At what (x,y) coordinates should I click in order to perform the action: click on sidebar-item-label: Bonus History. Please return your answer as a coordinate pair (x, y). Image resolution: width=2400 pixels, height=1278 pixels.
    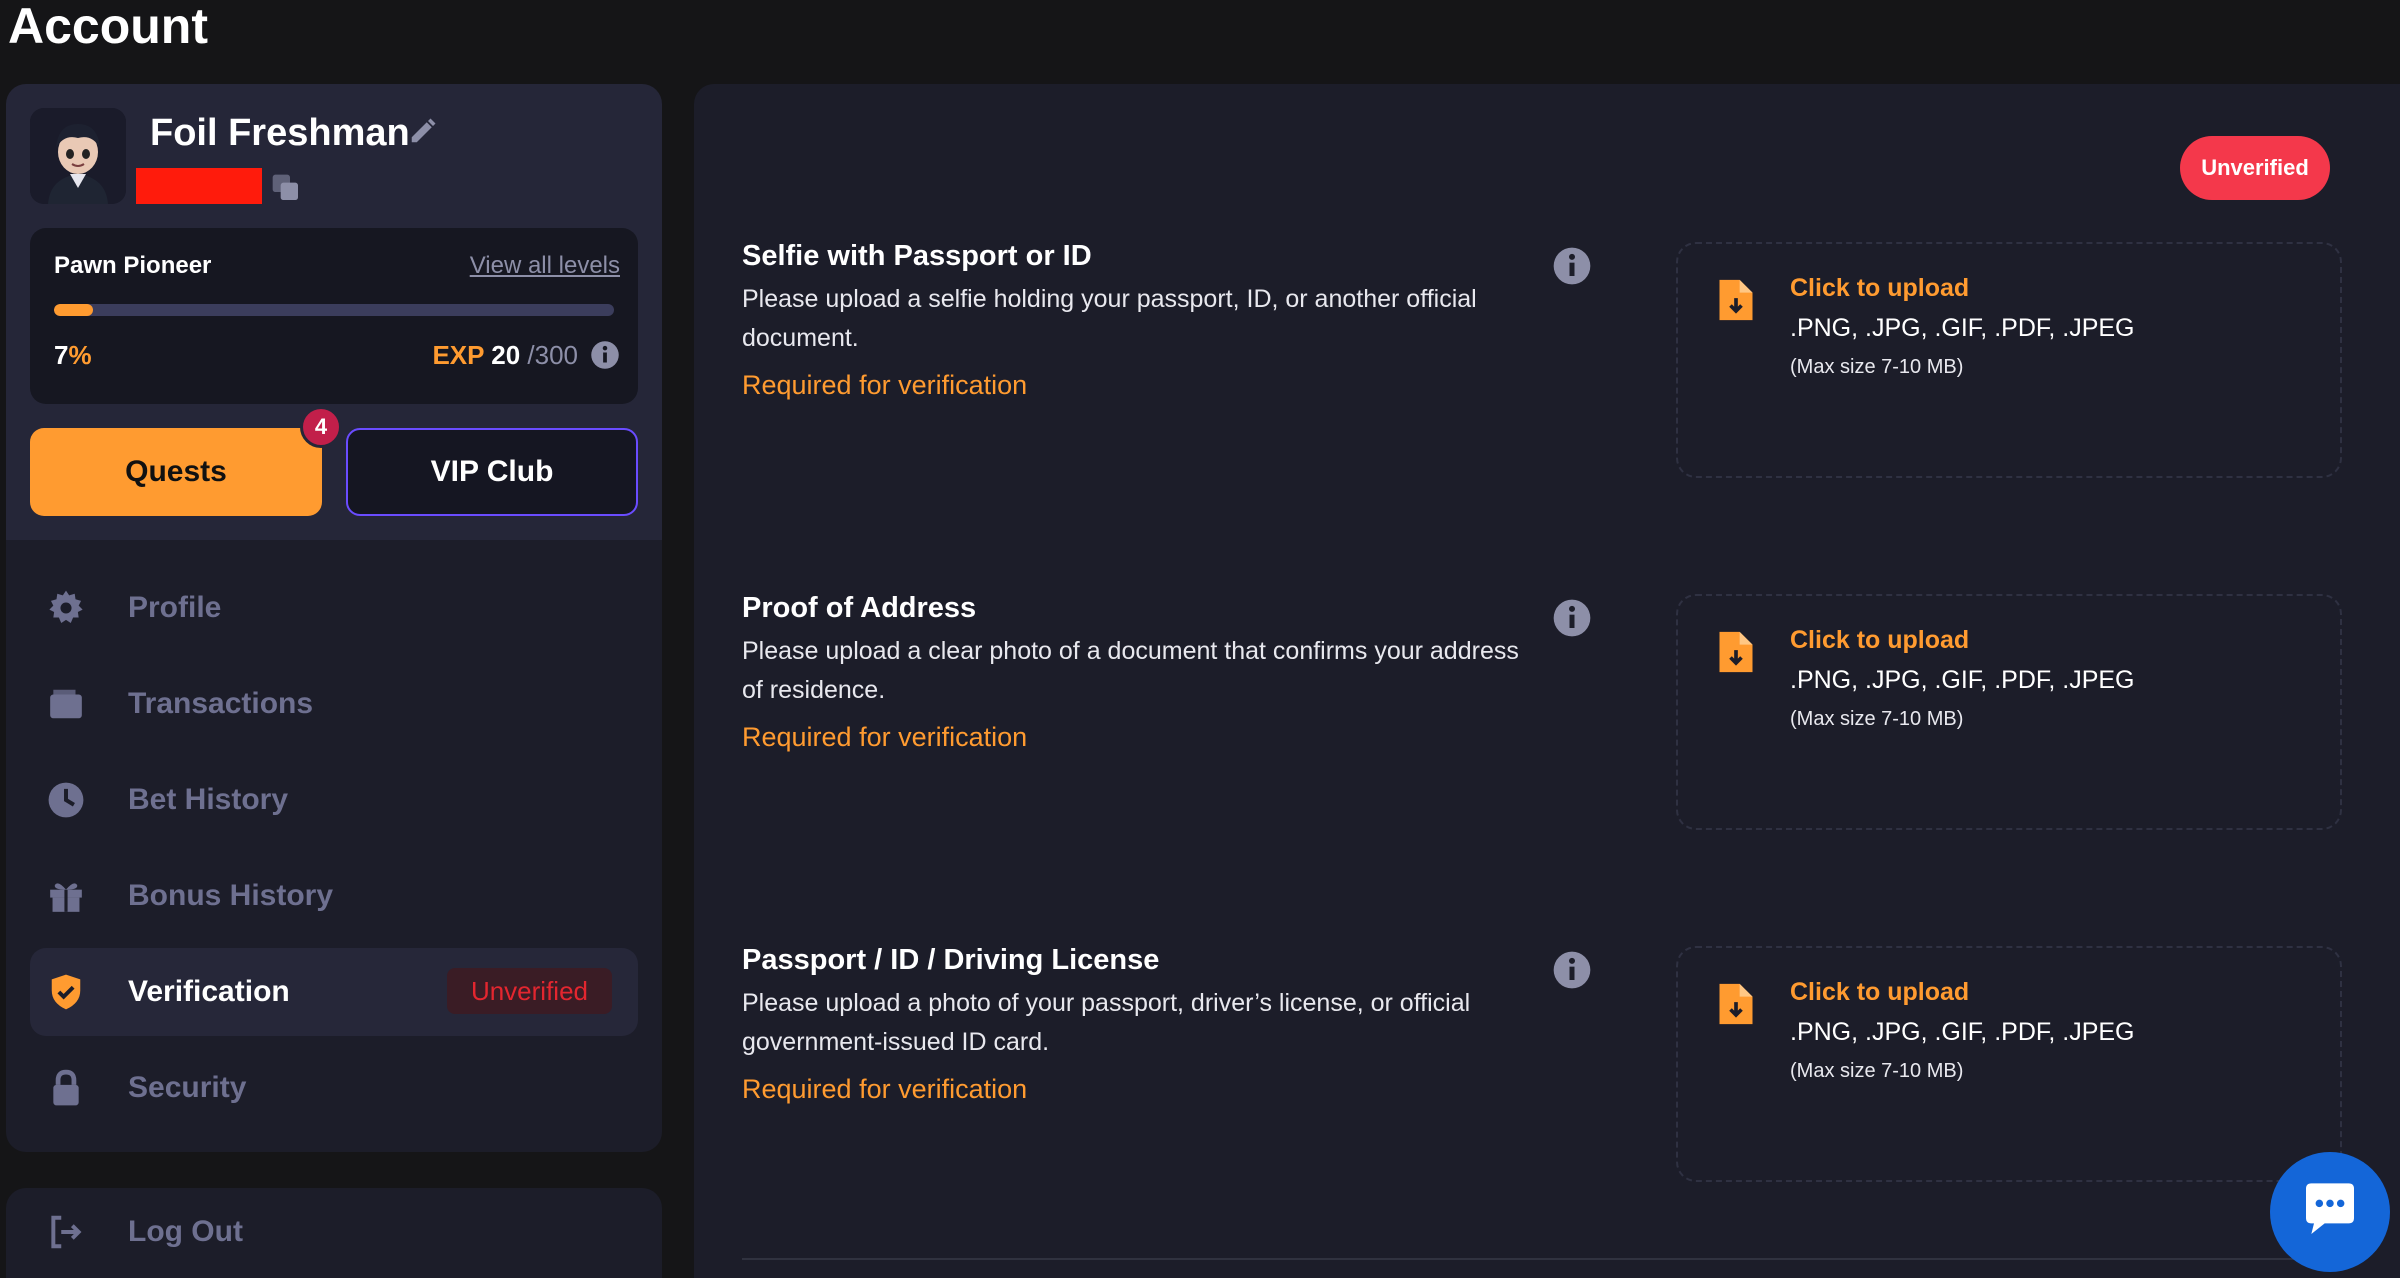
    Looking at the image, I should click on (231, 895).